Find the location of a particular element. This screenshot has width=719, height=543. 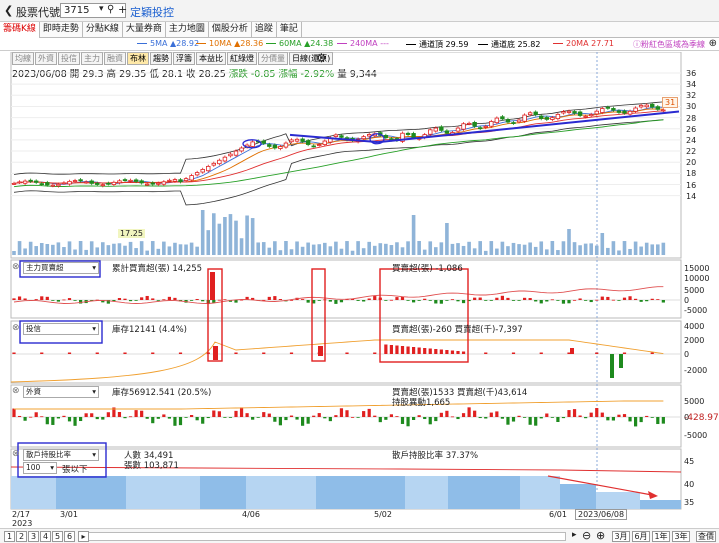

expand-icon: ⊕ is located at coordinates (713, 43).